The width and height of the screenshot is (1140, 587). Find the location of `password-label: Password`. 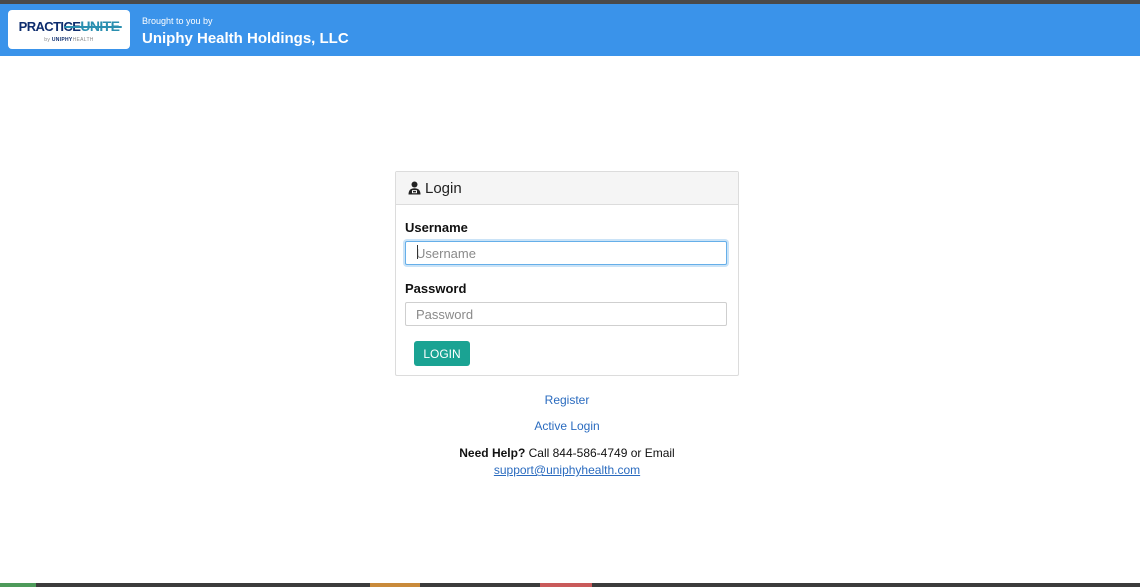

password-label: Password is located at coordinates (436, 288).